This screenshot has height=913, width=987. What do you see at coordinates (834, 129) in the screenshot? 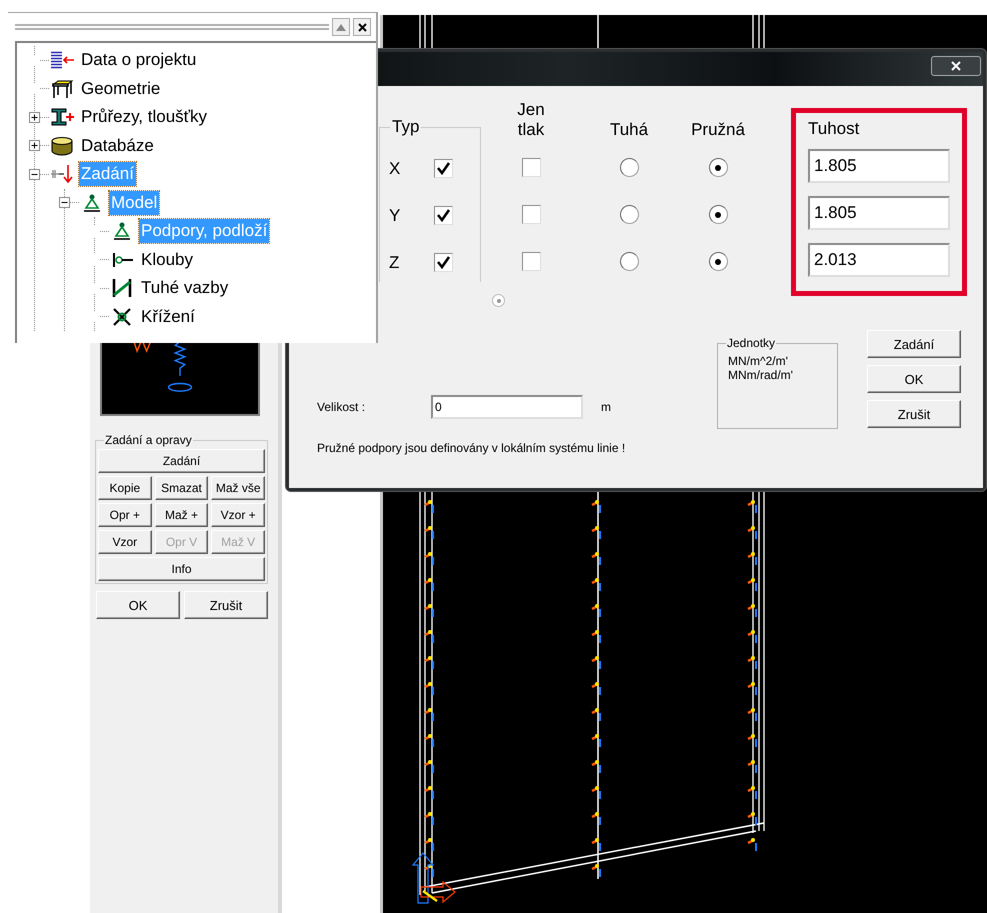
I see `column-header: Tuhost` at bounding box center [834, 129].